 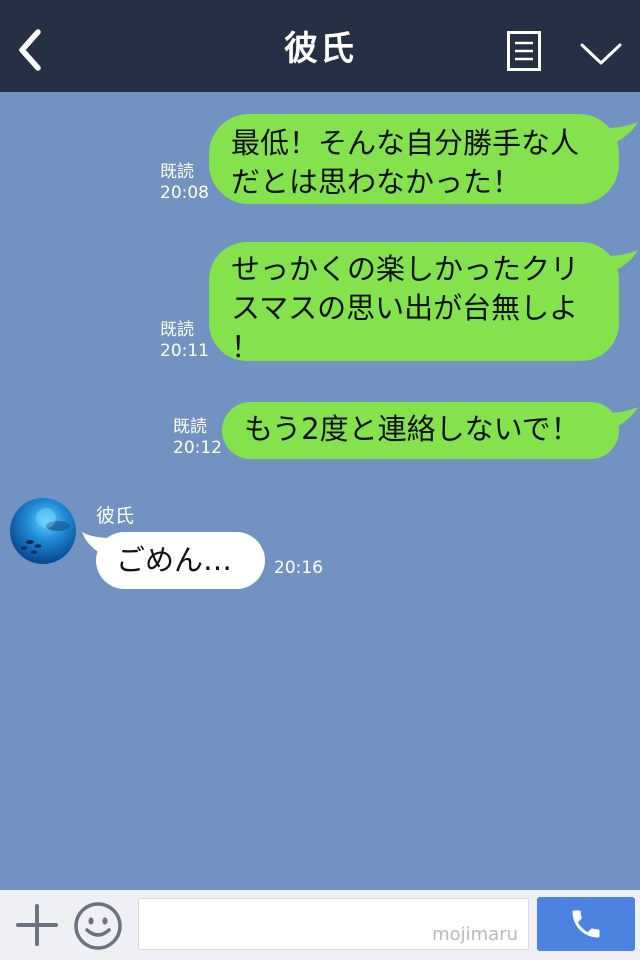 I want to click on call-button, so click(x=586, y=924).